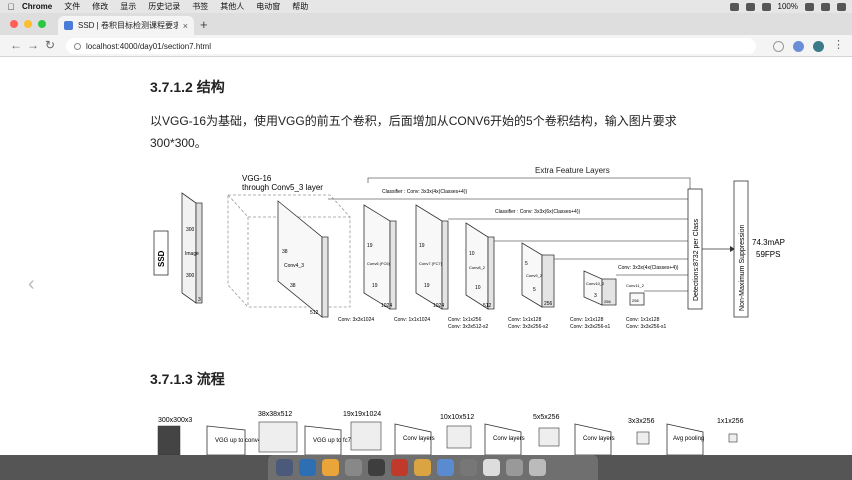 The width and height of the screenshot is (852, 480). What do you see at coordinates (841, 6) in the screenshot?
I see `control-center-icon` at bounding box center [841, 6].